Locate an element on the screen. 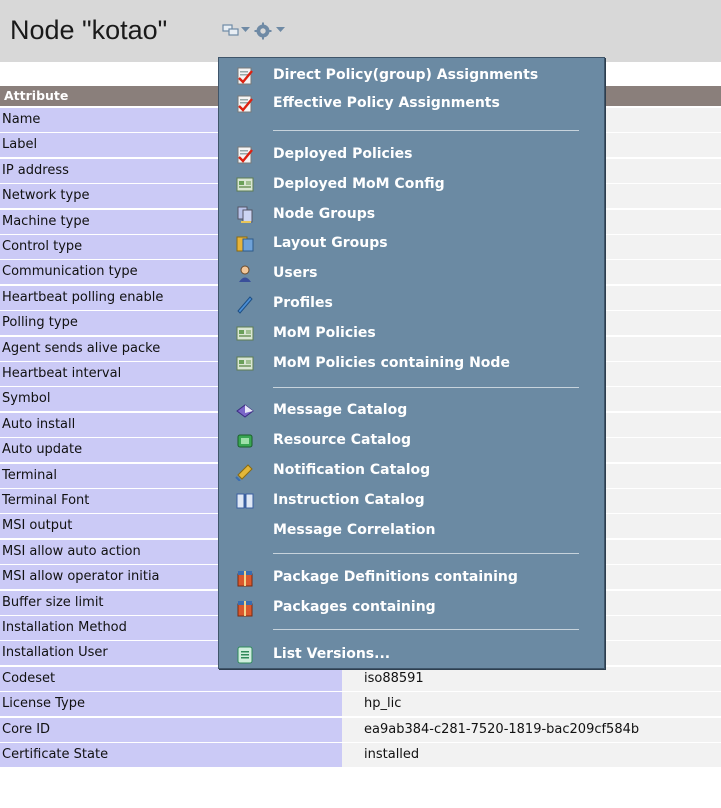 The height and width of the screenshot is (808, 721). message-catalog-icon is located at coordinates (245, 411).